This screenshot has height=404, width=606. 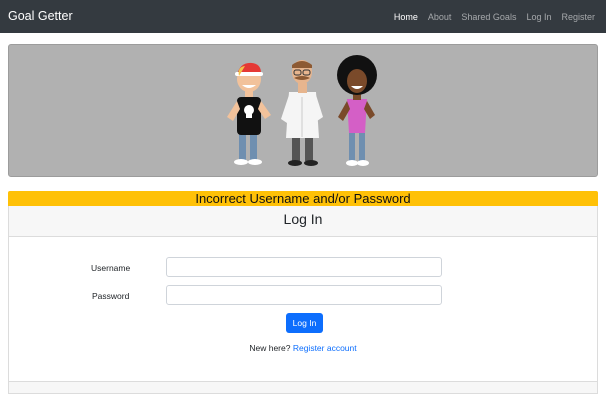 I want to click on nav-home: Home, so click(x=406, y=17).